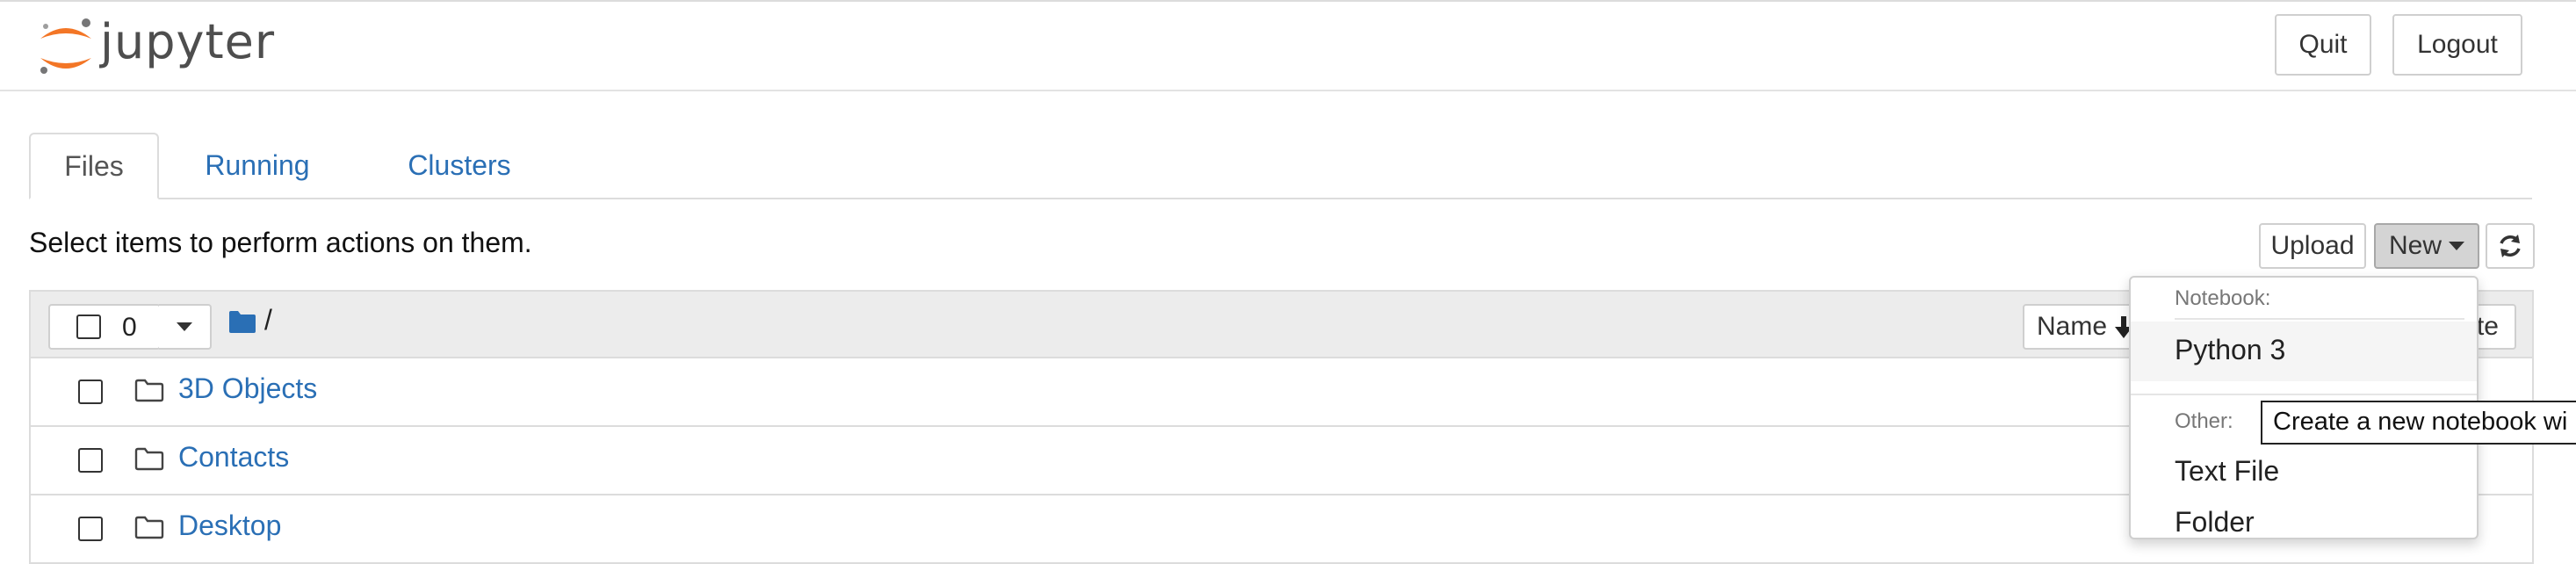 This screenshot has height=564, width=2576. What do you see at coordinates (2457, 45) in the screenshot?
I see `logout-button: Logout` at bounding box center [2457, 45].